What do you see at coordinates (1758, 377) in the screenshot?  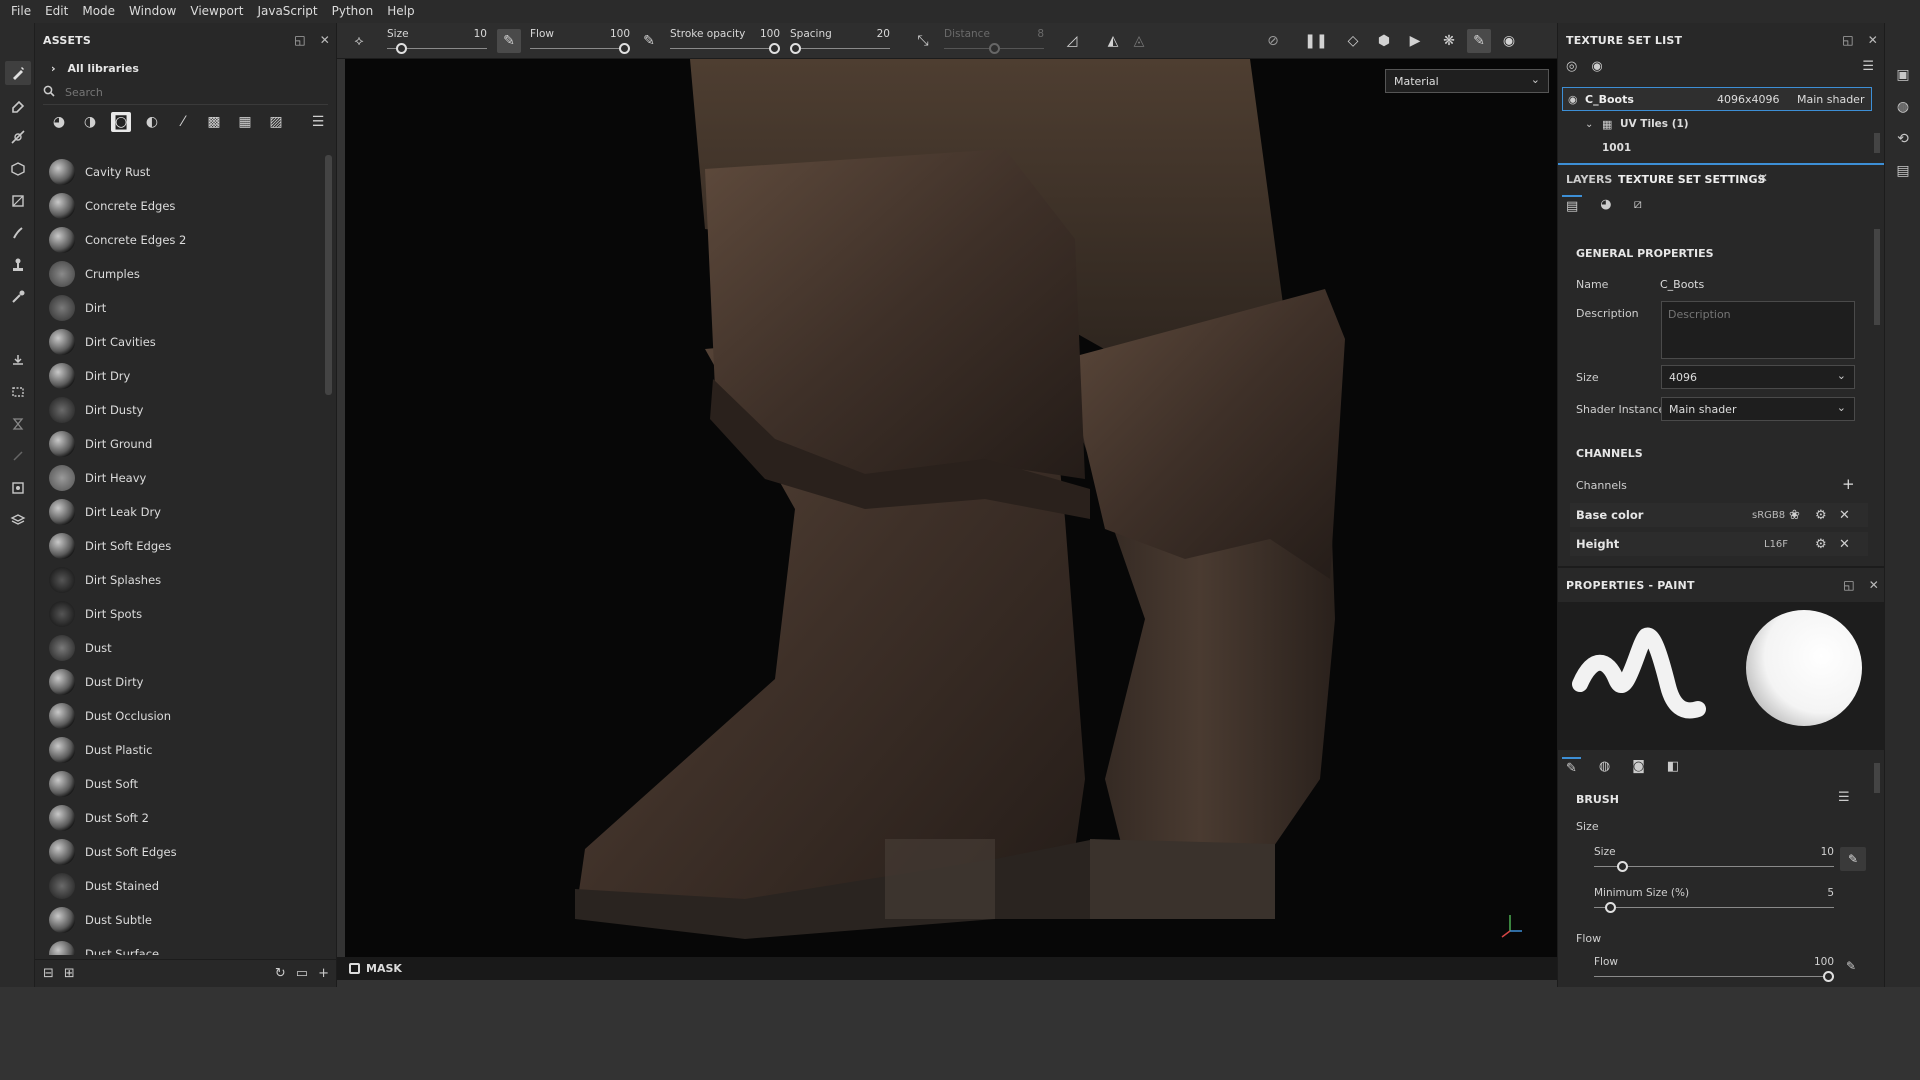 I see `size-select: 4096 ⌄` at bounding box center [1758, 377].